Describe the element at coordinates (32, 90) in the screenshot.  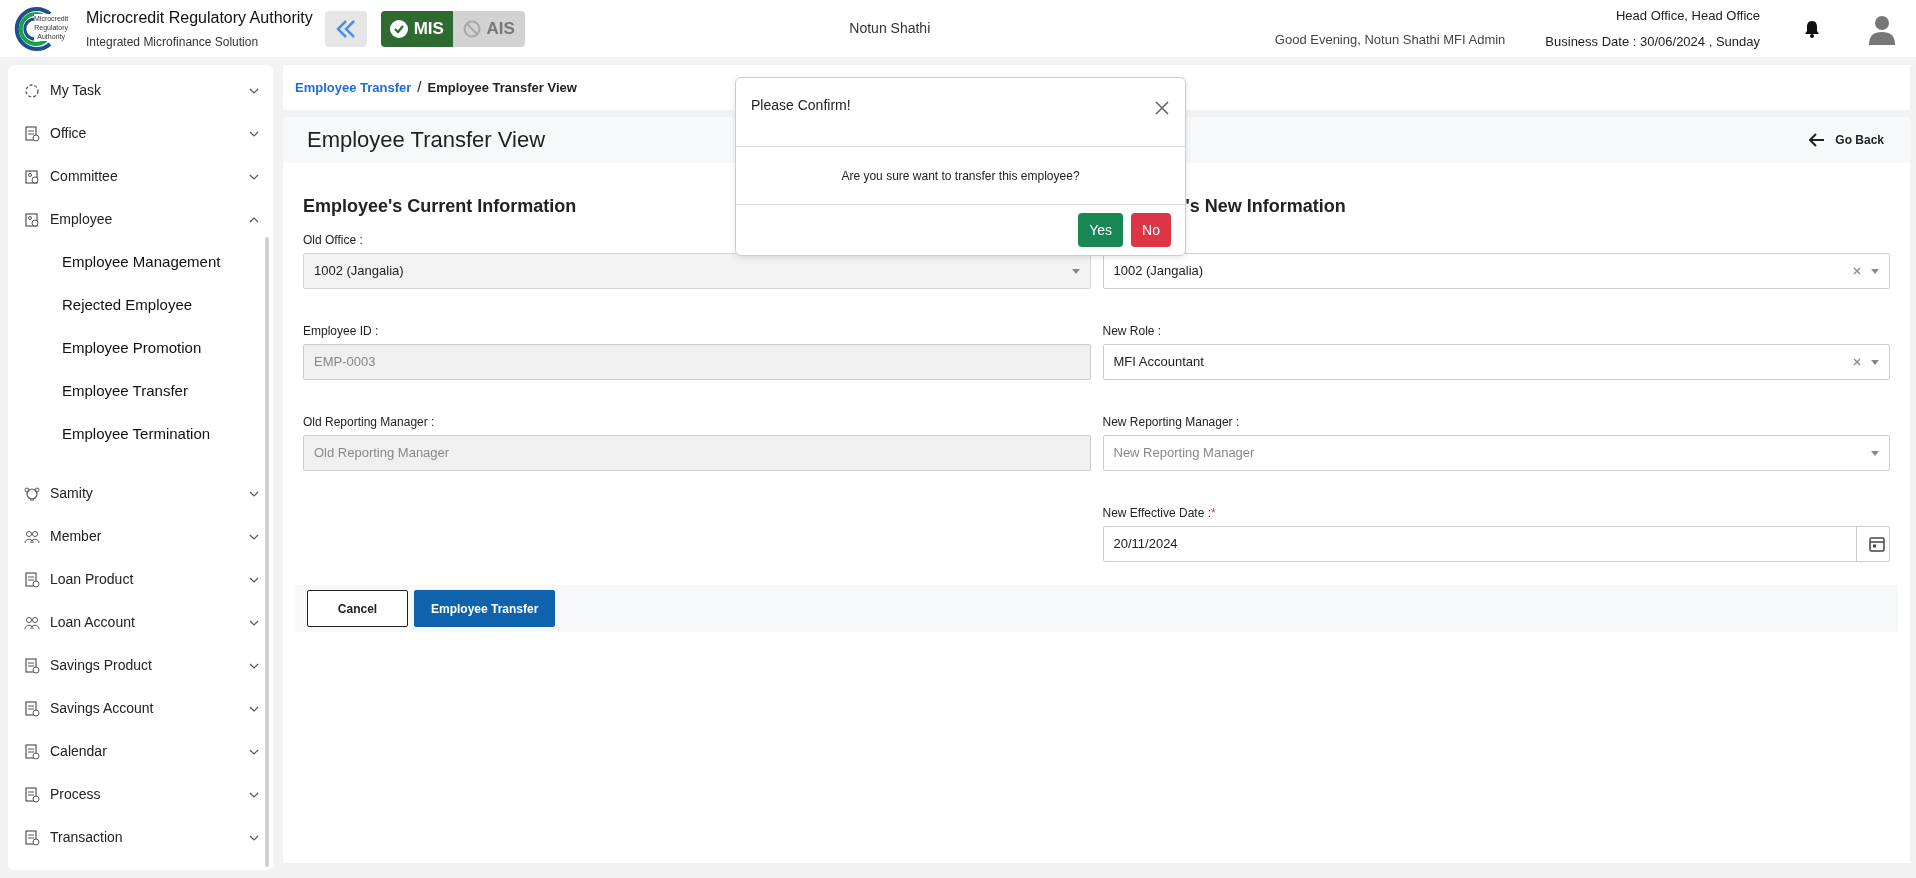
I see `circle-dashed-icon` at that location.